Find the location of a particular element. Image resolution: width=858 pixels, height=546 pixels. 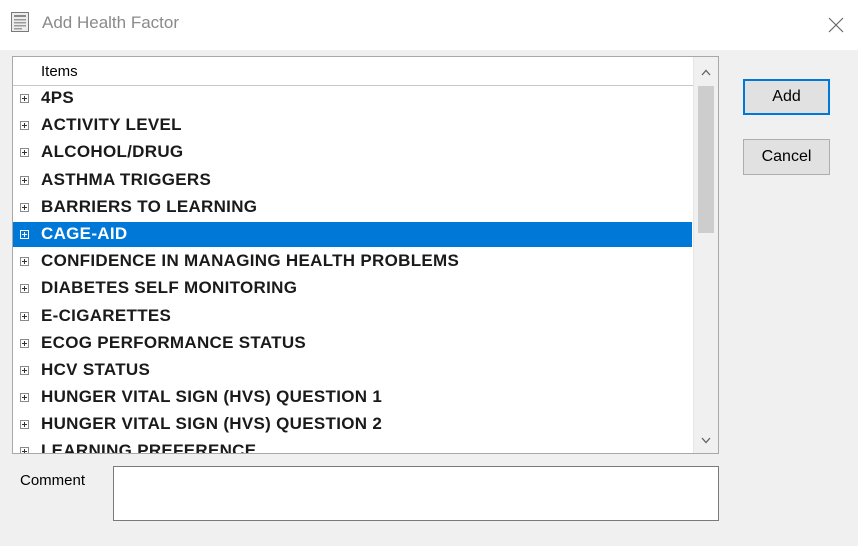

tree-item: LEARNING PREFERENCE is located at coordinates (354, 446).